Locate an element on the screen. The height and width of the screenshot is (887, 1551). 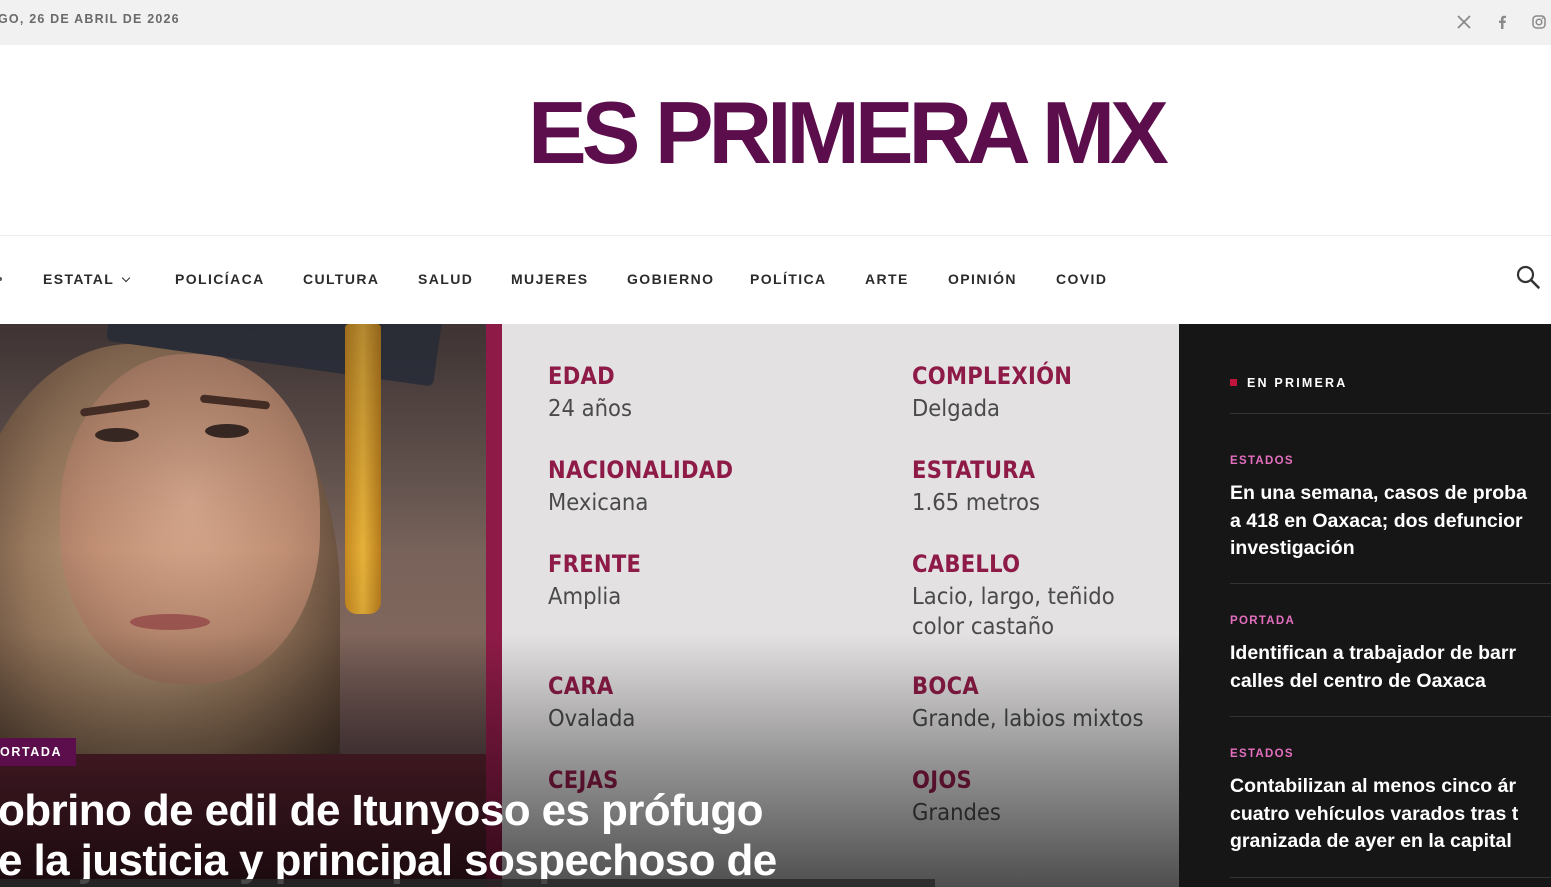
image-caption-bar is located at coordinates (467, 883).